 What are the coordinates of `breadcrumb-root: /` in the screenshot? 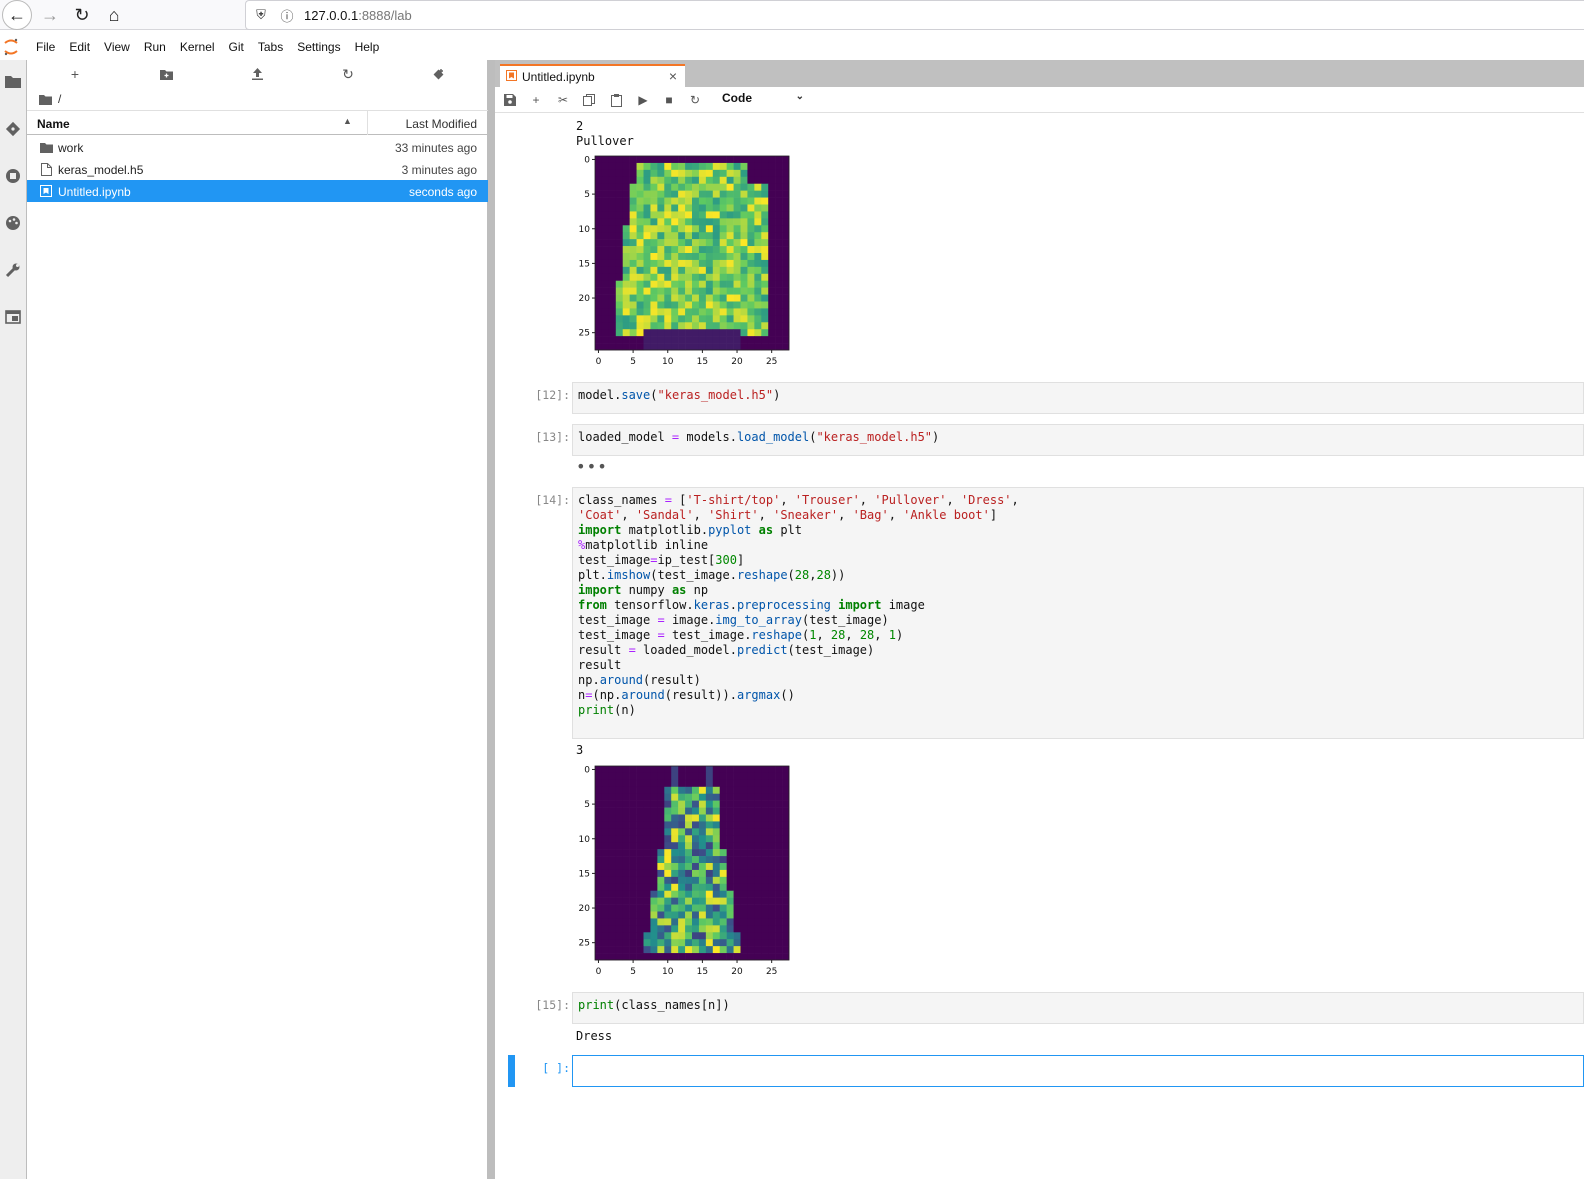 It's located at (59, 99).